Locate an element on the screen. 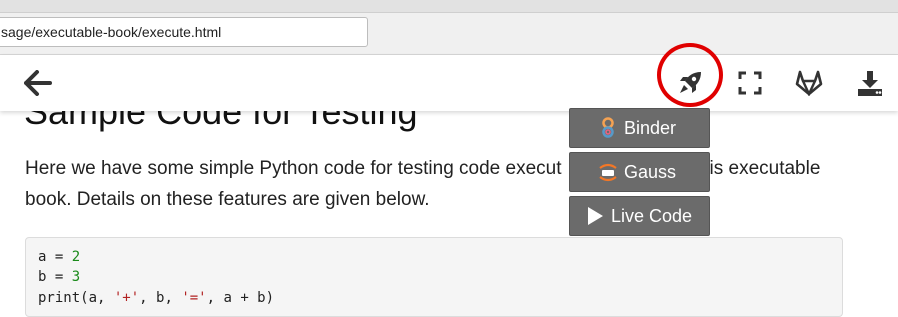 This screenshot has width=898, height=317. play-icon is located at coordinates (595, 216).